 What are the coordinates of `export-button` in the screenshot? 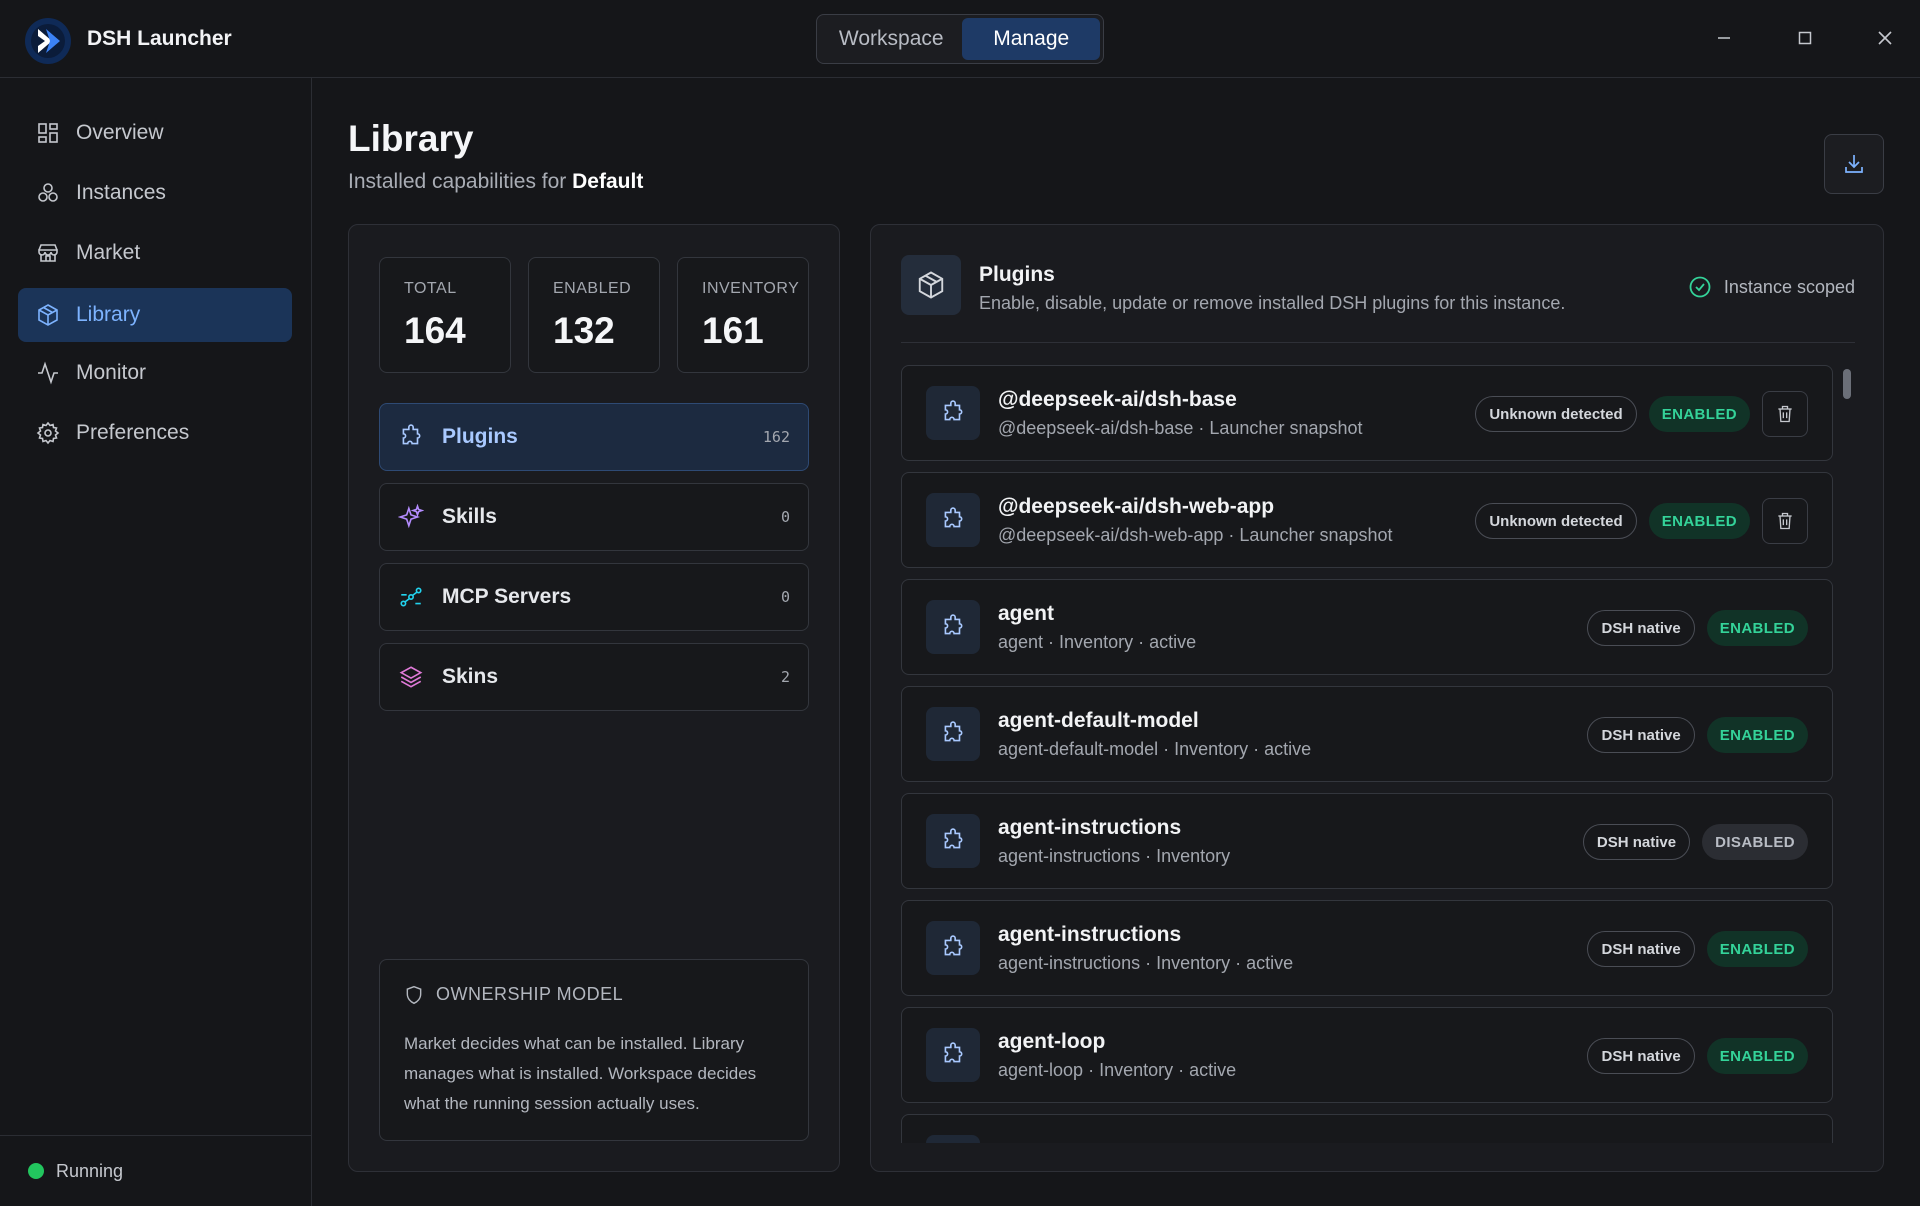 It's located at (1854, 164).